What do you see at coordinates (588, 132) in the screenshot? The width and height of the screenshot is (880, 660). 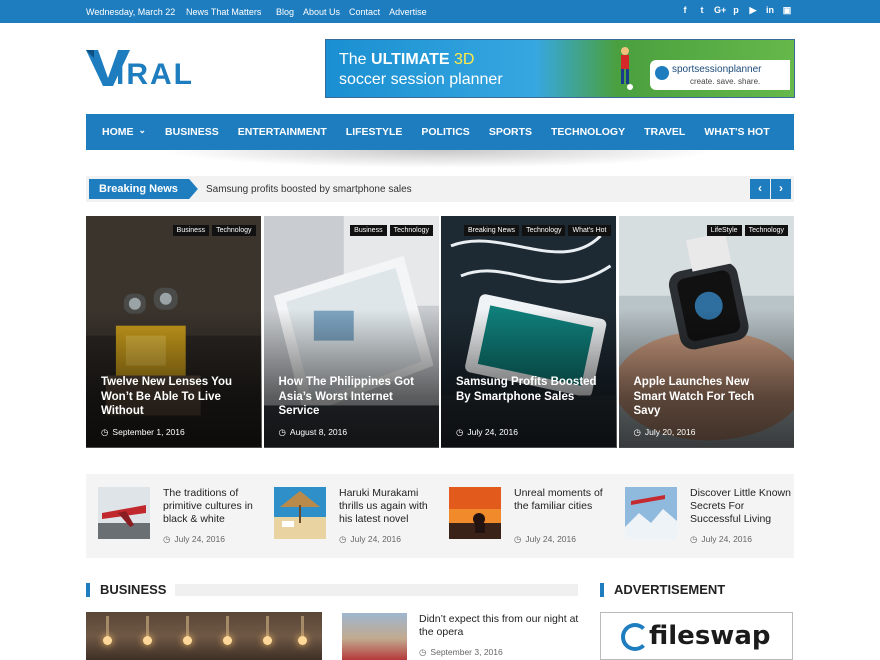 I see `nav-item-technology: TECHNOLOGY` at bounding box center [588, 132].